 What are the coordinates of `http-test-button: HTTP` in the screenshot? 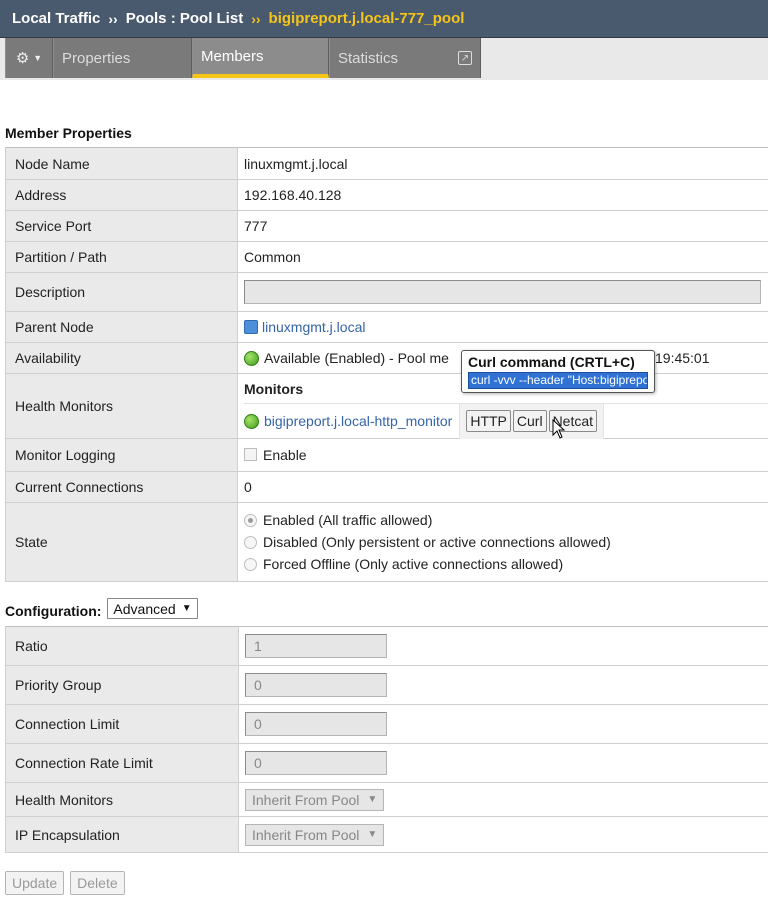 It's located at (488, 421).